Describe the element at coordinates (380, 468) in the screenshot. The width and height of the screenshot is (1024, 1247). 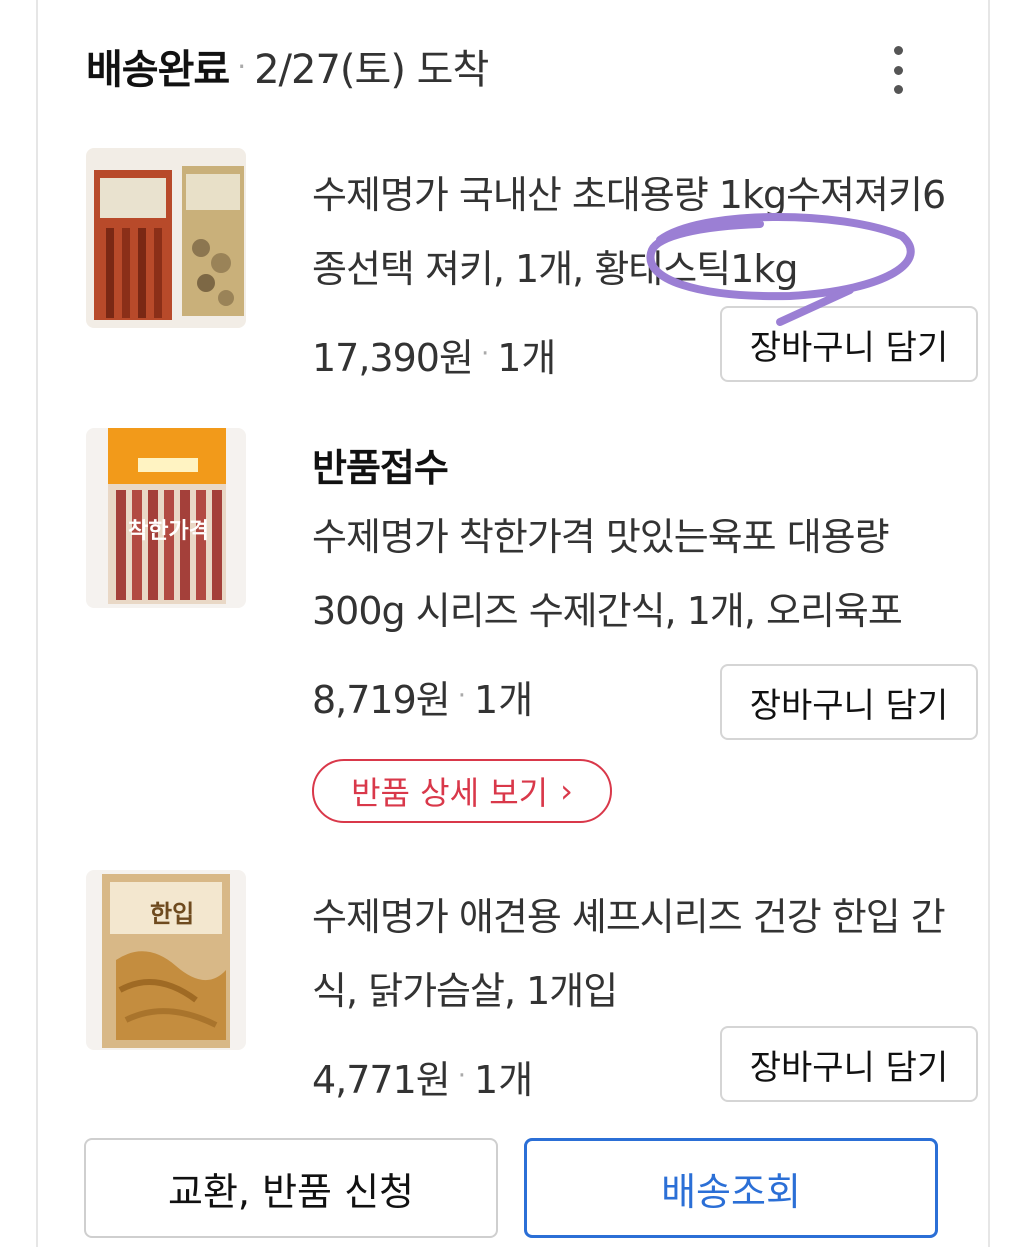
I see `return-status: 반품접수` at that location.